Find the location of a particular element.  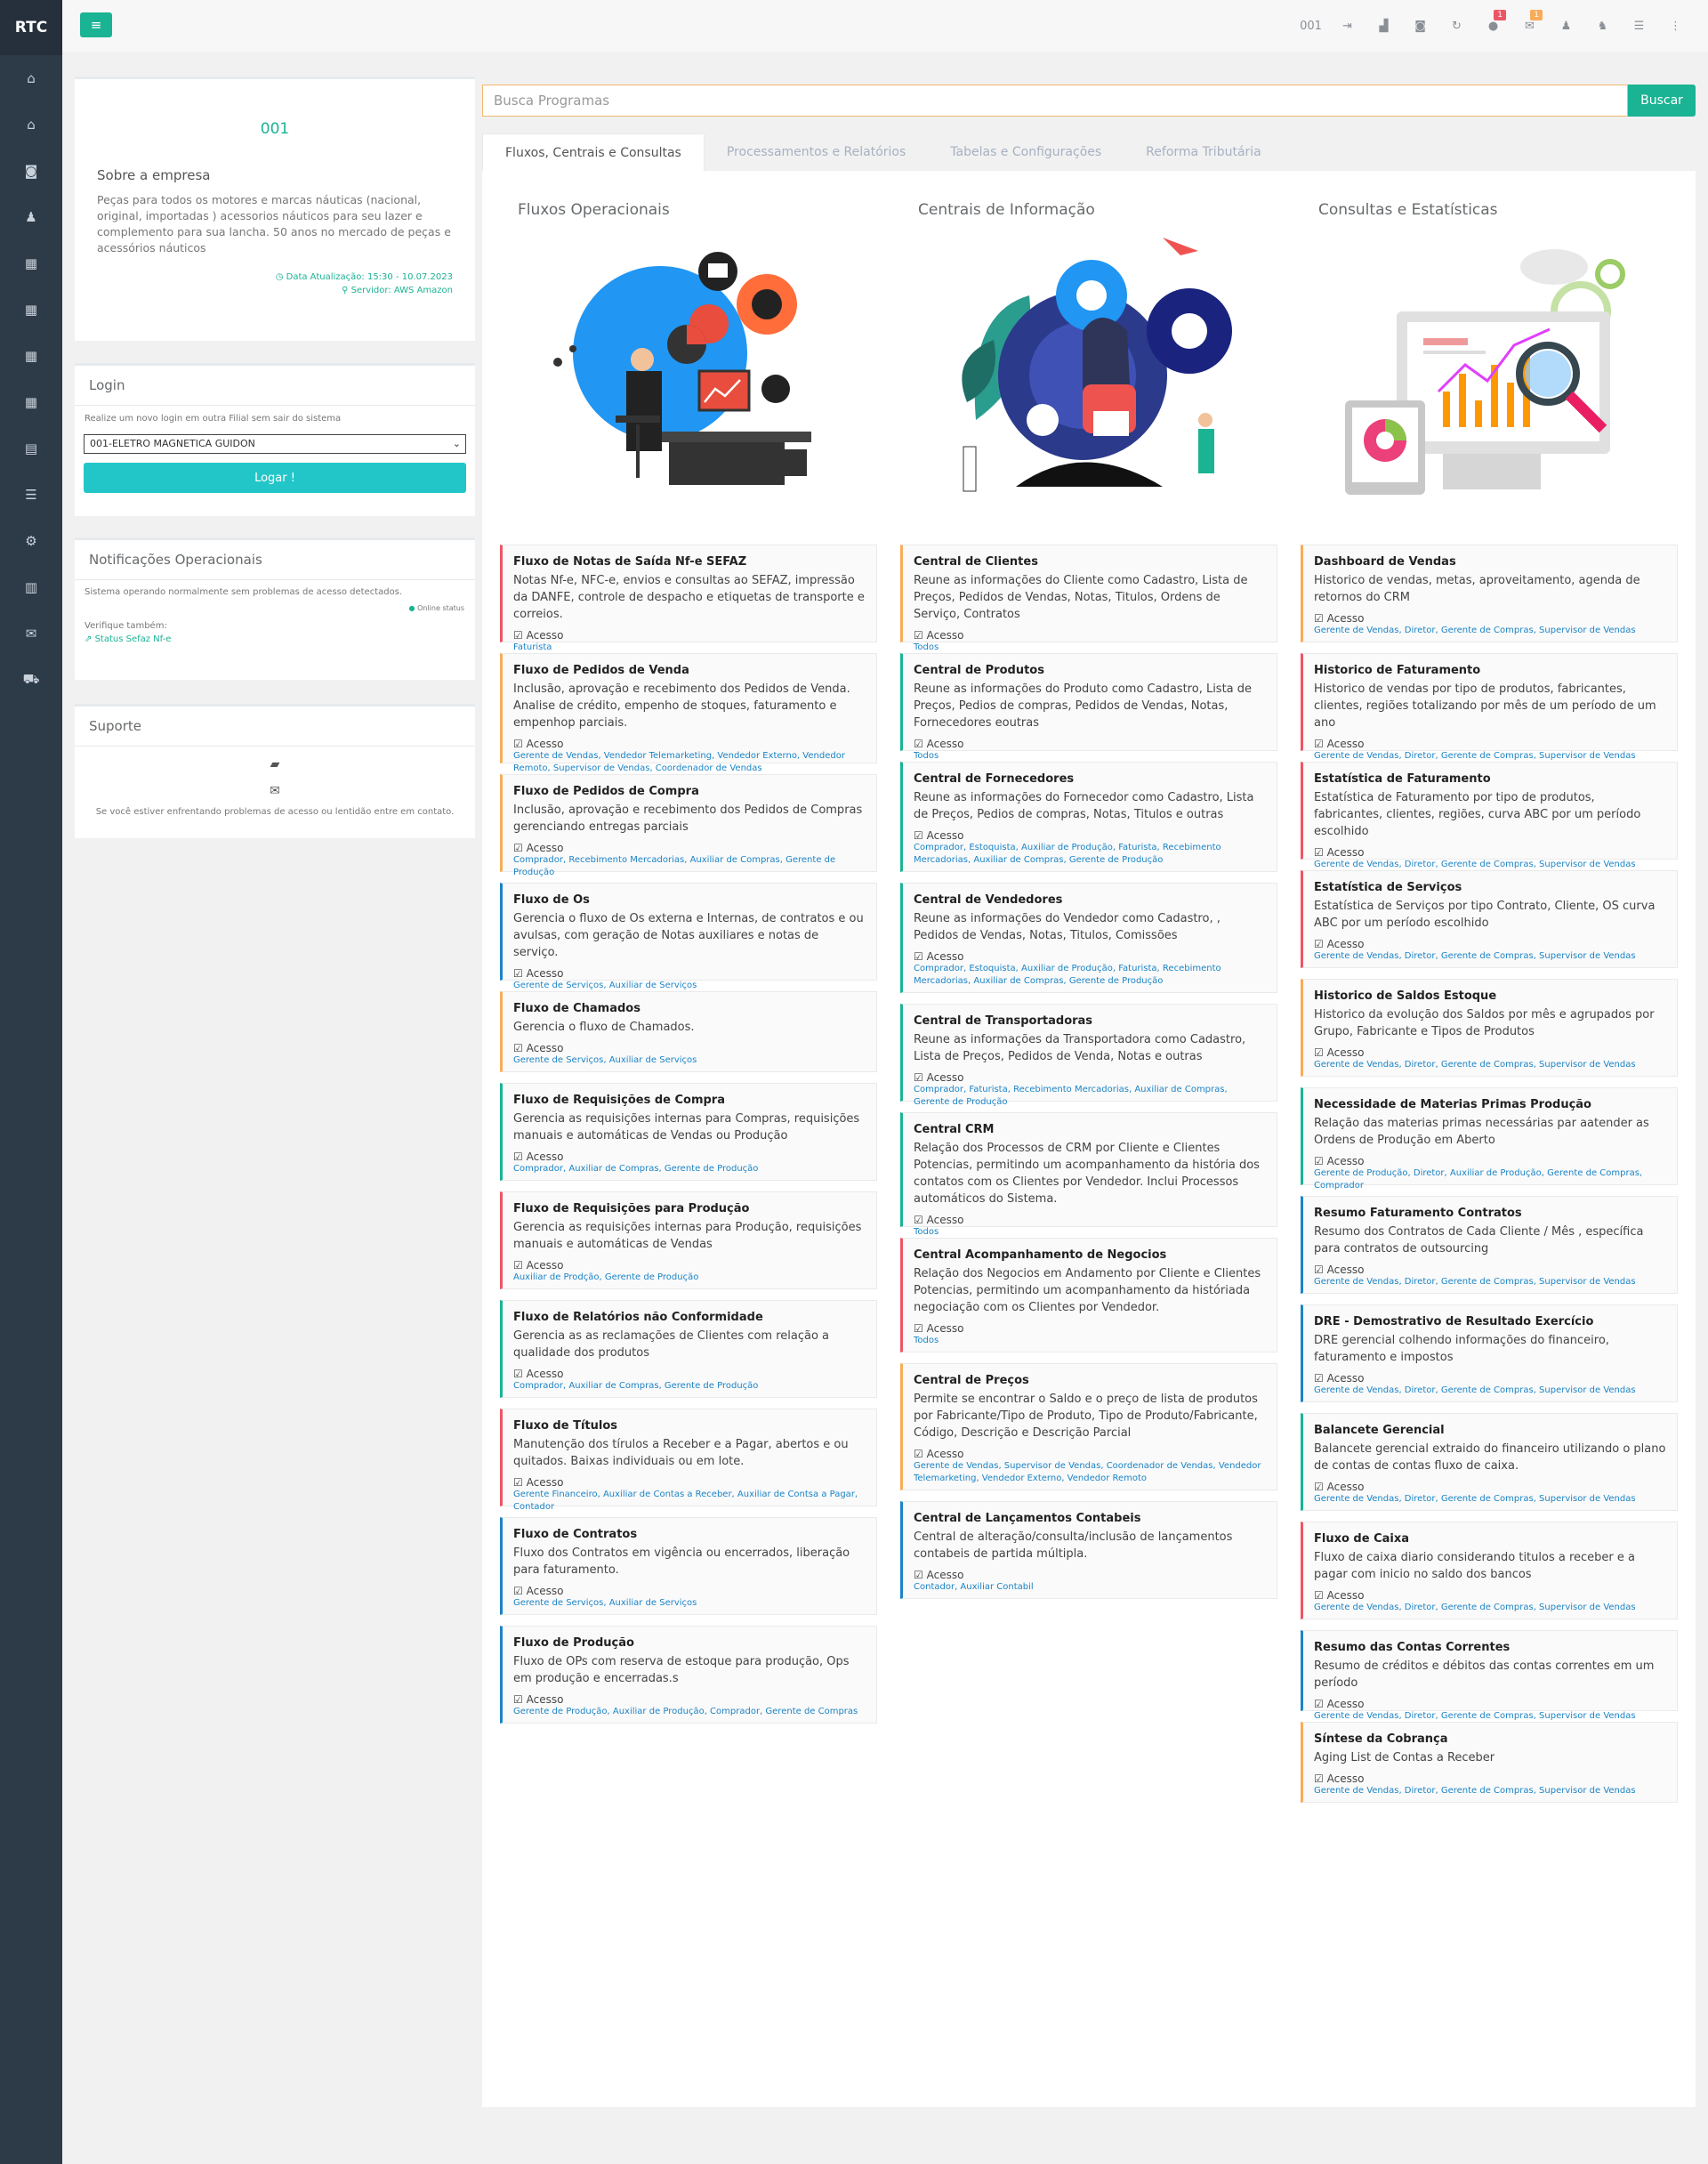

sefaz-status-link: ⇗ Status Sefaz Nf-e is located at coordinates (275, 639).